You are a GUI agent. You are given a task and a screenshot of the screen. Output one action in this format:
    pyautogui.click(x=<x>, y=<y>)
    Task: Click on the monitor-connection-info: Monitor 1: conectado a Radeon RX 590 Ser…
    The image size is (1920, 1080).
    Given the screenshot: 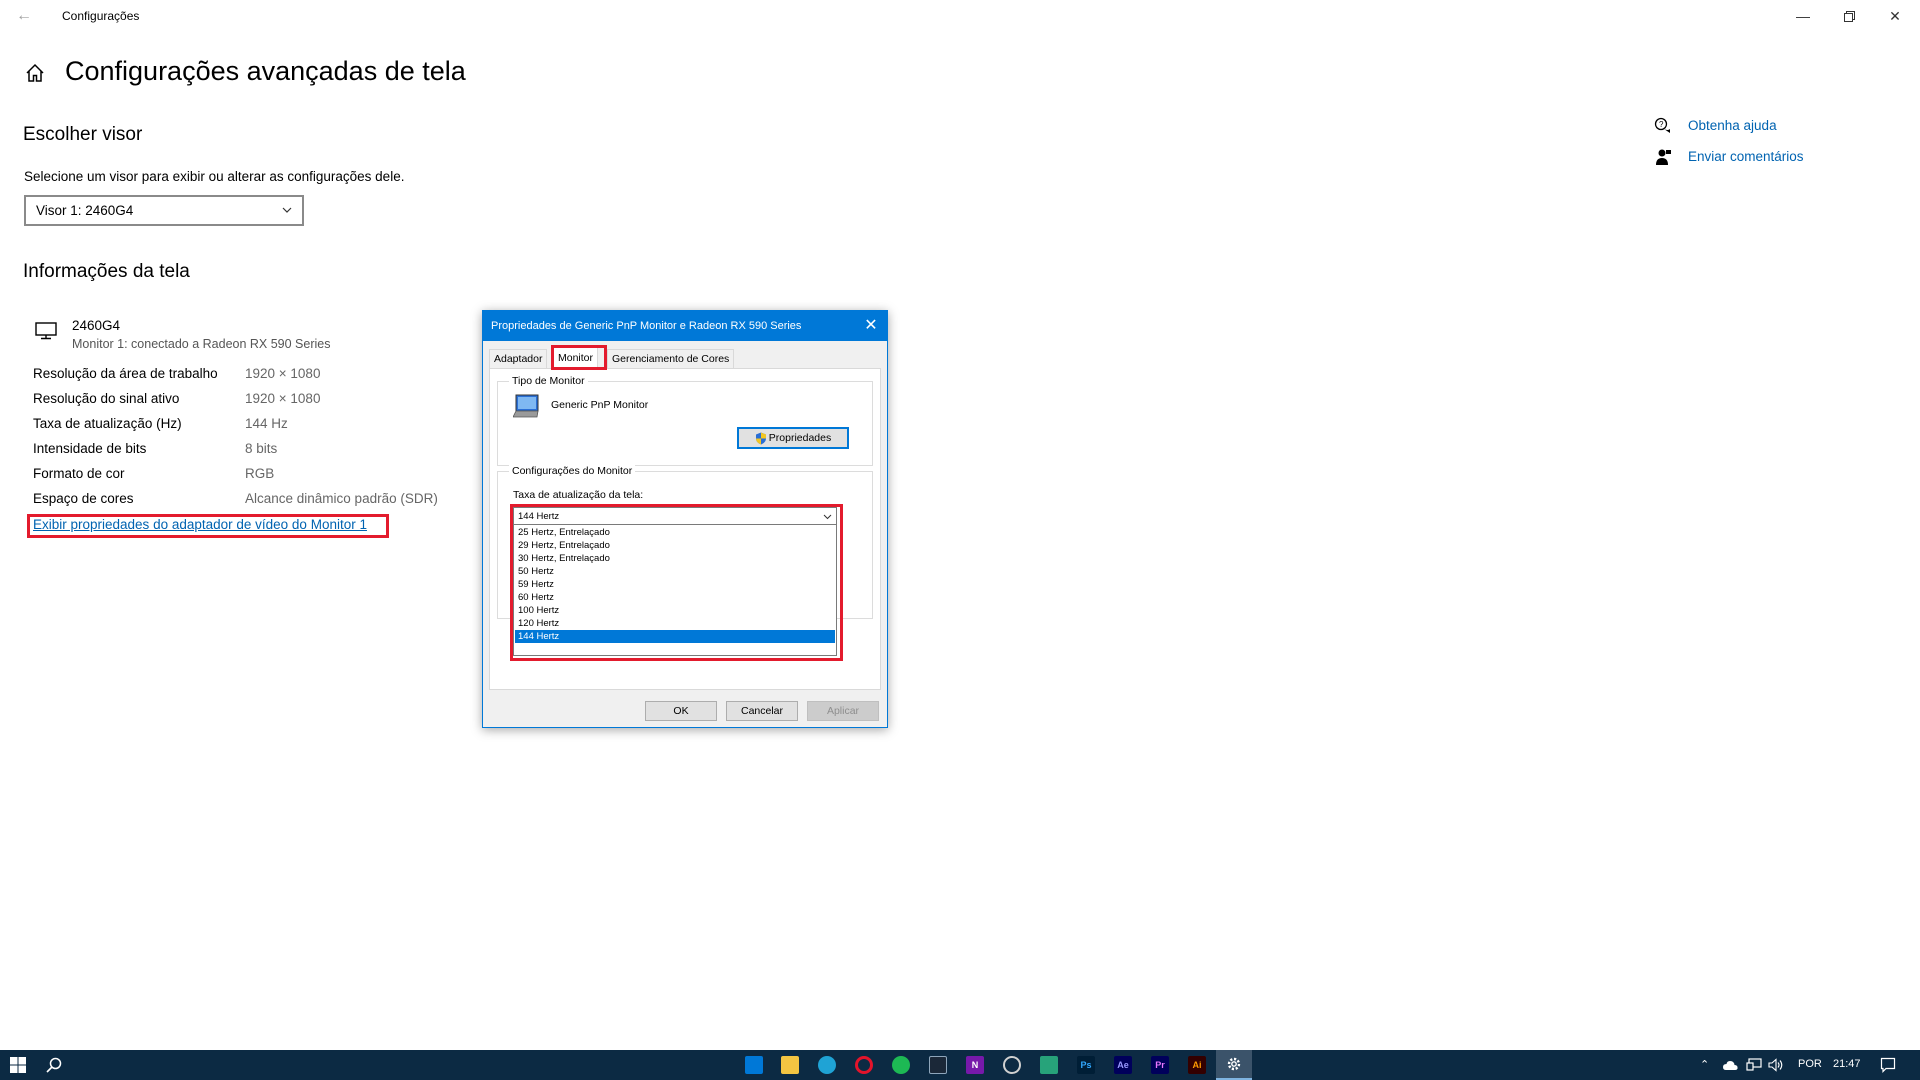 What is the action you would take?
    pyautogui.click(x=201, y=344)
    